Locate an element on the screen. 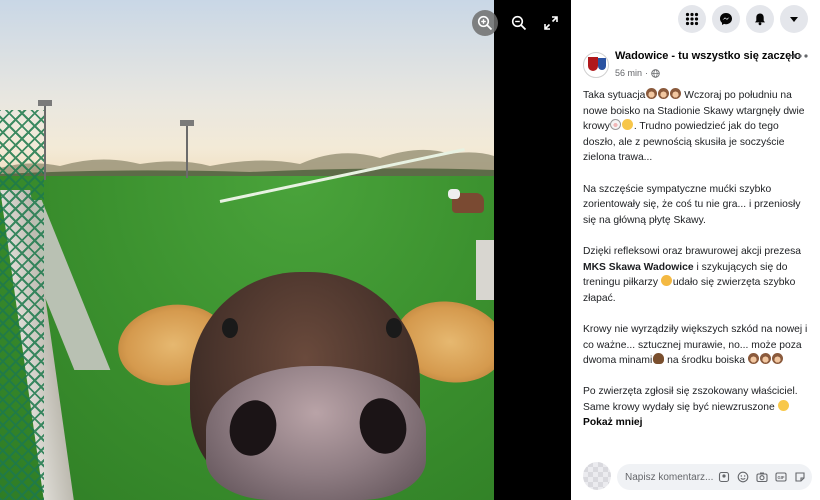 The height and width of the screenshot is (500, 820). menu-button is located at coordinates (692, 19).